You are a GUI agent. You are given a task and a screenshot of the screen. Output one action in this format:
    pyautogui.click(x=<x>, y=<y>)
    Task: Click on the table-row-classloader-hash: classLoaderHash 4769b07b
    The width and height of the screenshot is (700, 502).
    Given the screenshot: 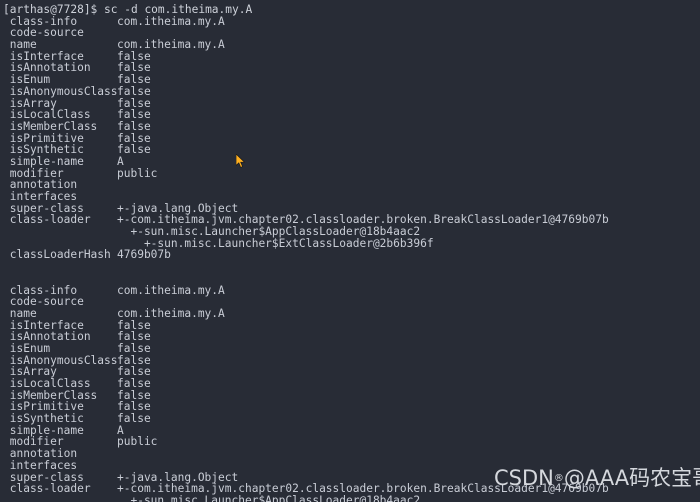 What is the action you would take?
    pyautogui.click(x=350, y=255)
    